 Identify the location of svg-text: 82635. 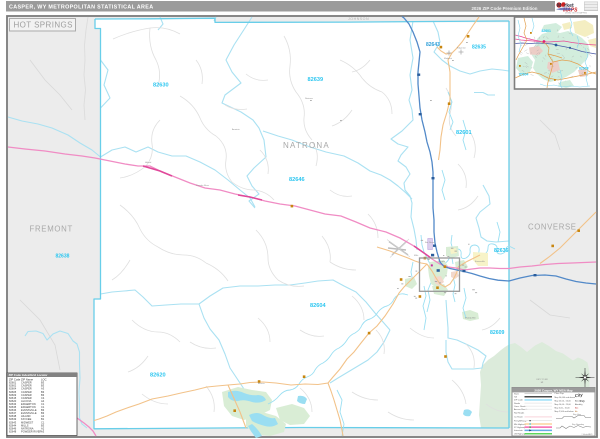
(479, 47).